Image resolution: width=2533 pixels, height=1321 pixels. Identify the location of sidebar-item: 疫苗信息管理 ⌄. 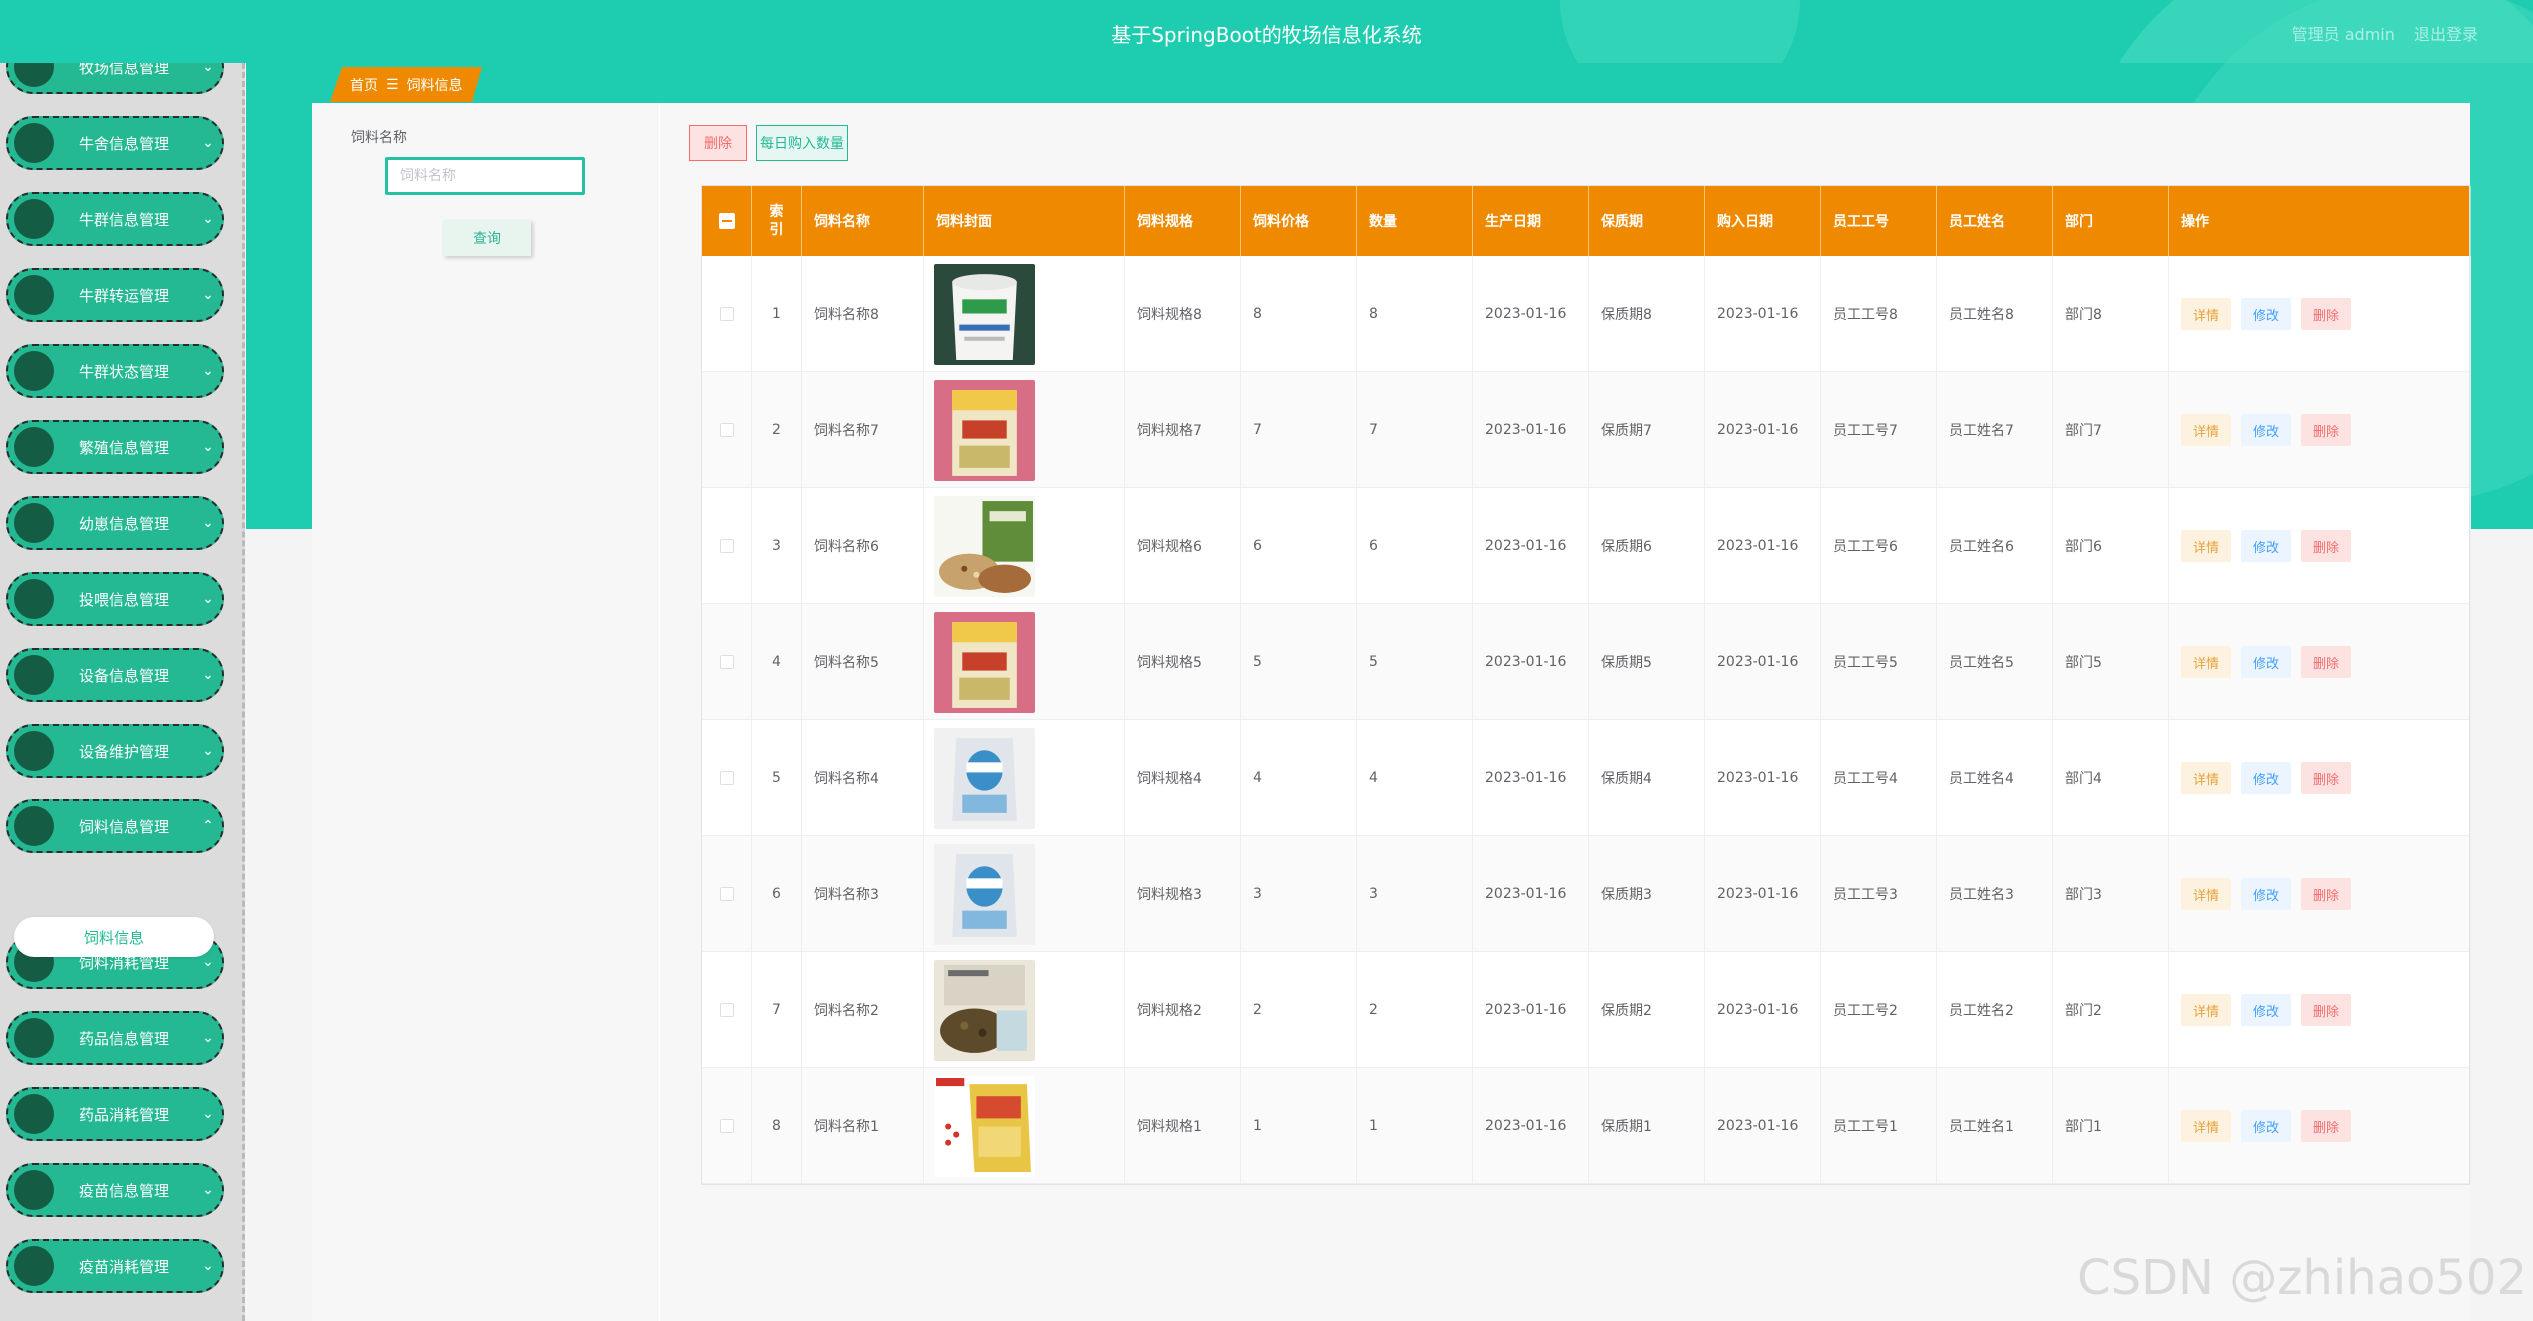
(115, 1190).